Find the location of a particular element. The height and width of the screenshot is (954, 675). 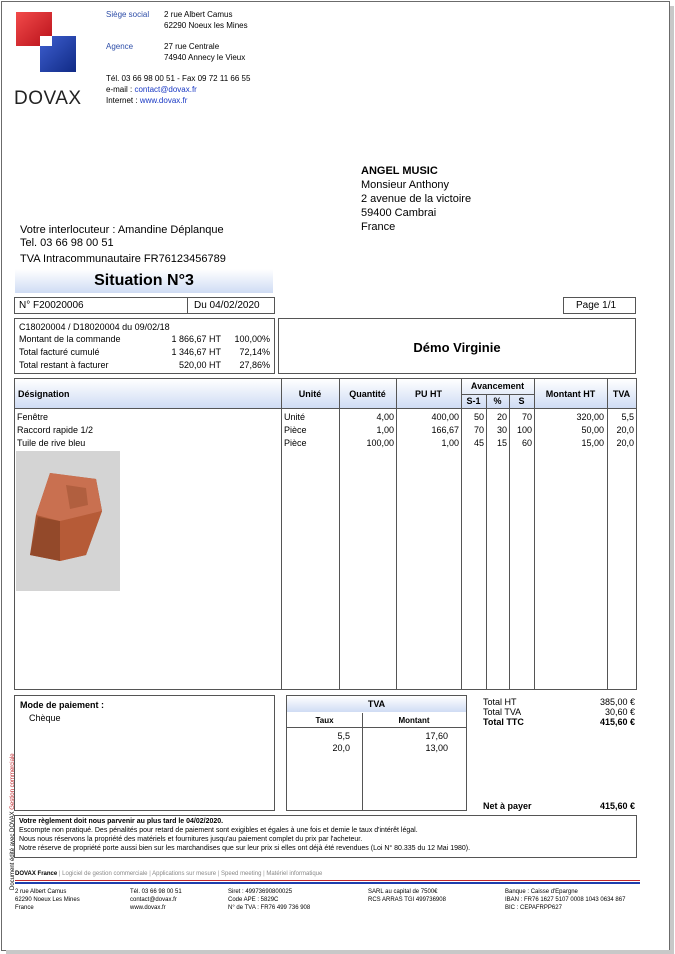

summary-row-amount: 1 866,67 HT is located at coordinates (196, 339).